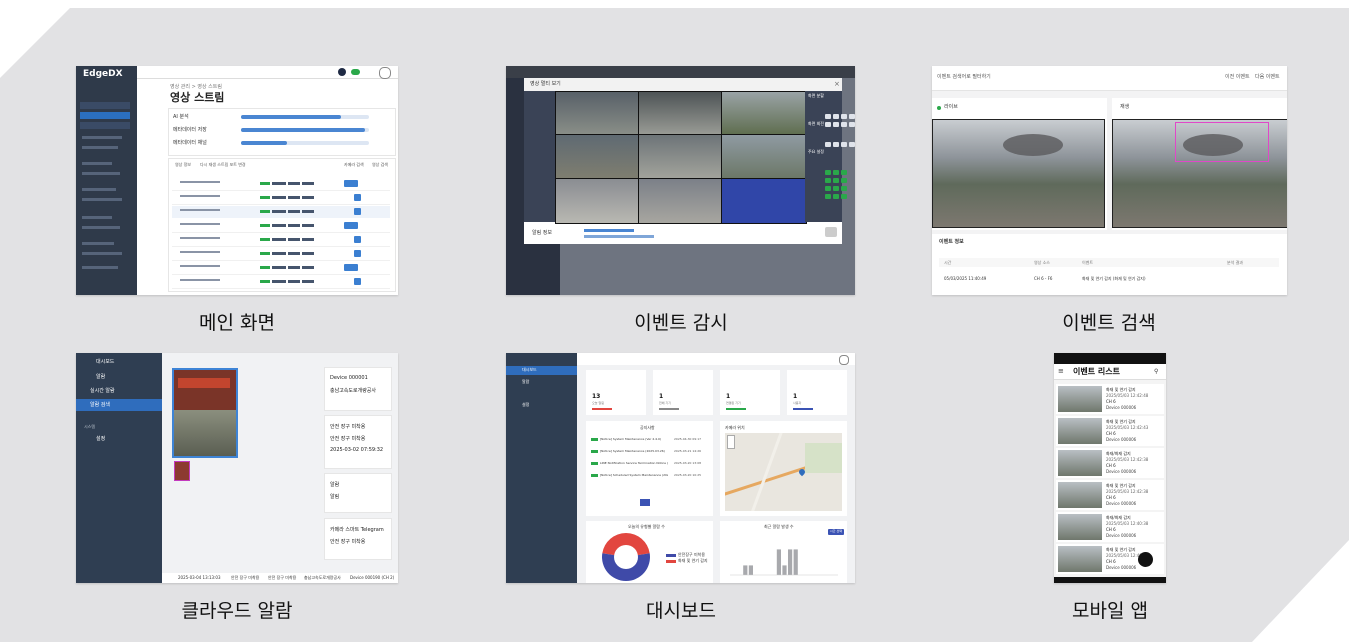 The image size is (1349, 642). What do you see at coordinates (102, 391) in the screenshot?
I see `menu-realtime-alarm: 실시간 알람` at bounding box center [102, 391].